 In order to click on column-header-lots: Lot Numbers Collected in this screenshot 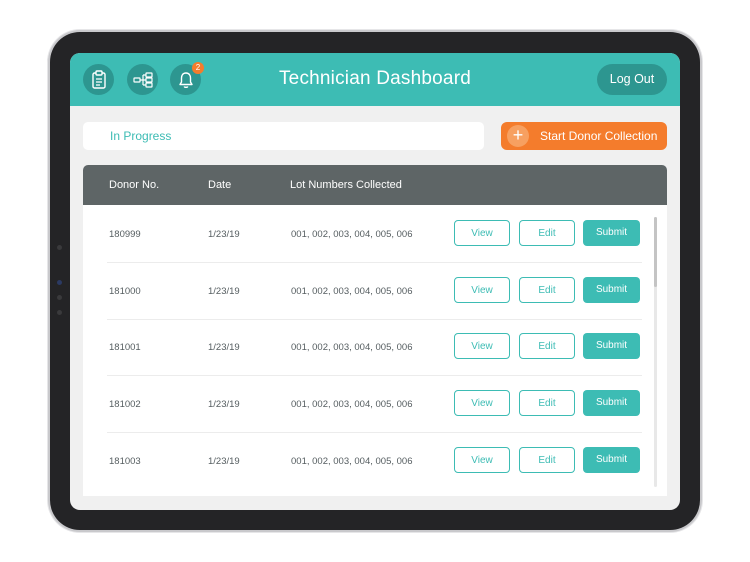, I will do `click(346, 185)`.